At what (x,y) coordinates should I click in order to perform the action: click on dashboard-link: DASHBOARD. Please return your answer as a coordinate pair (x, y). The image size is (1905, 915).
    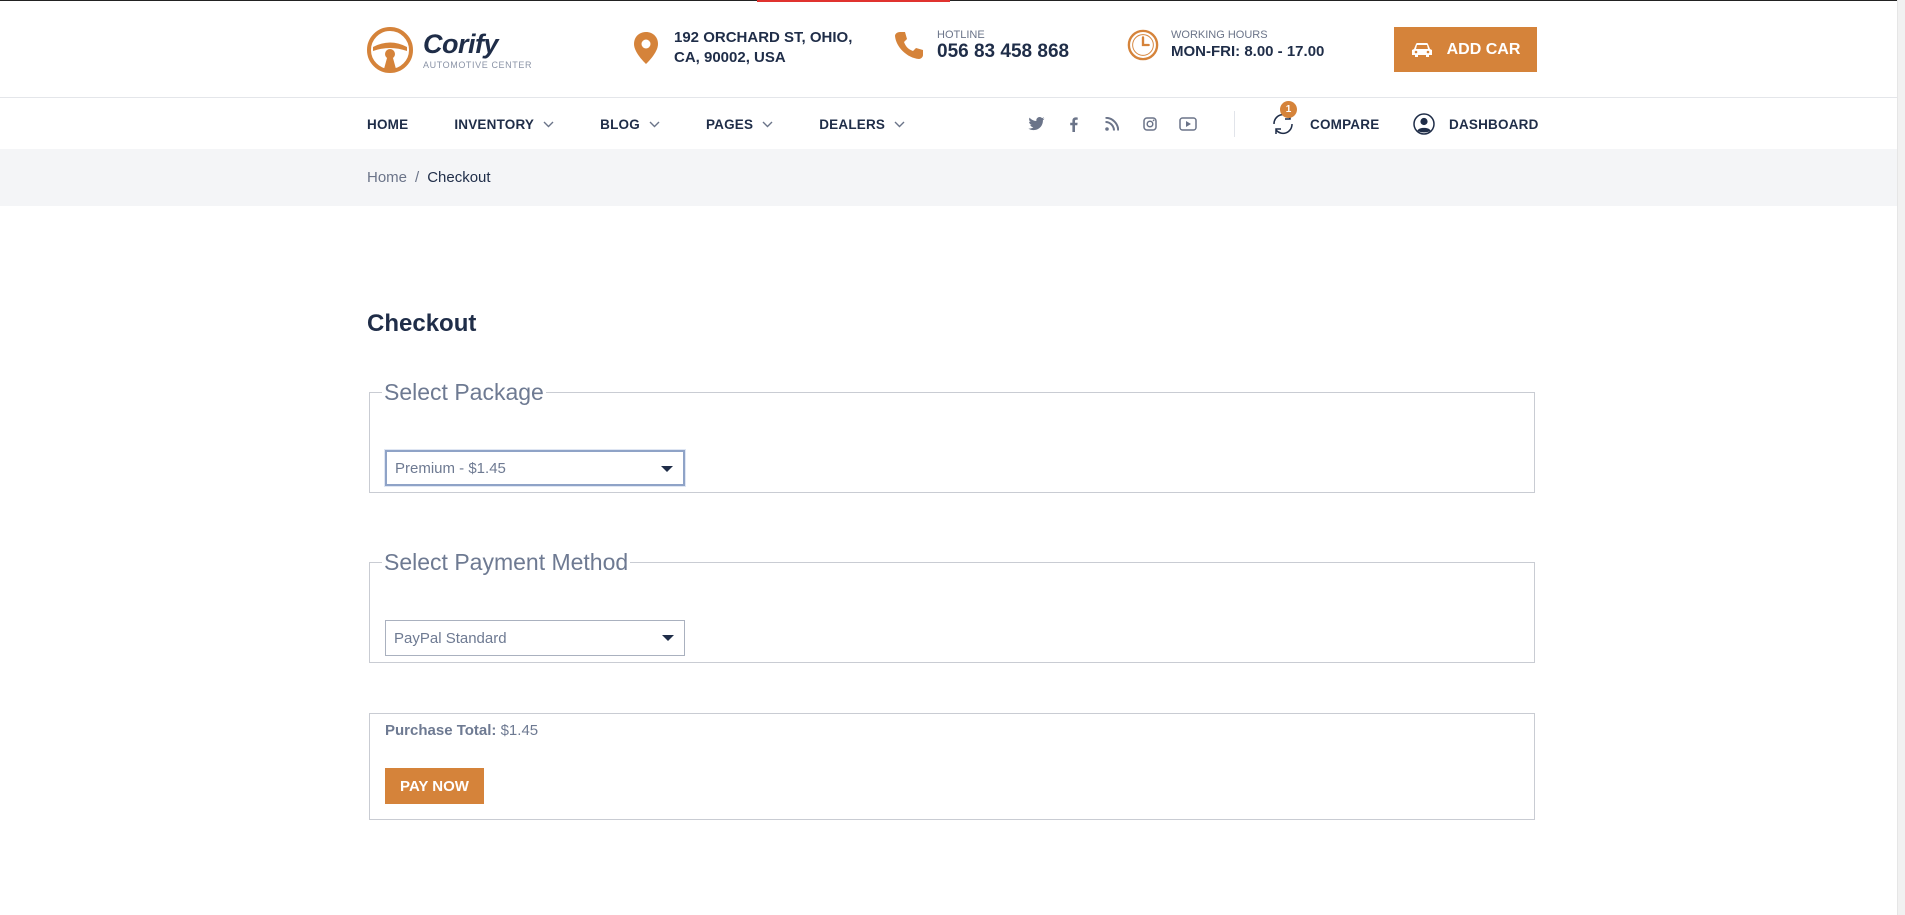
    Looking at the image, I should click on (1476, 124).